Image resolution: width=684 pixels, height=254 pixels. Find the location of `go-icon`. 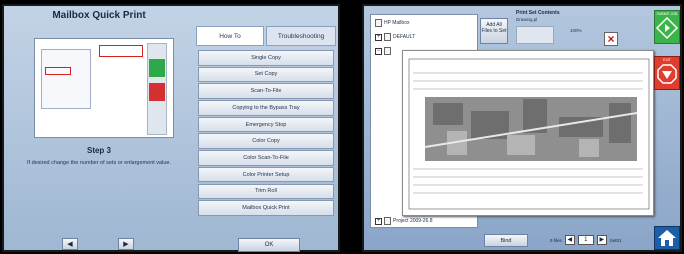

go-icon is located at coordinates (667, 28).